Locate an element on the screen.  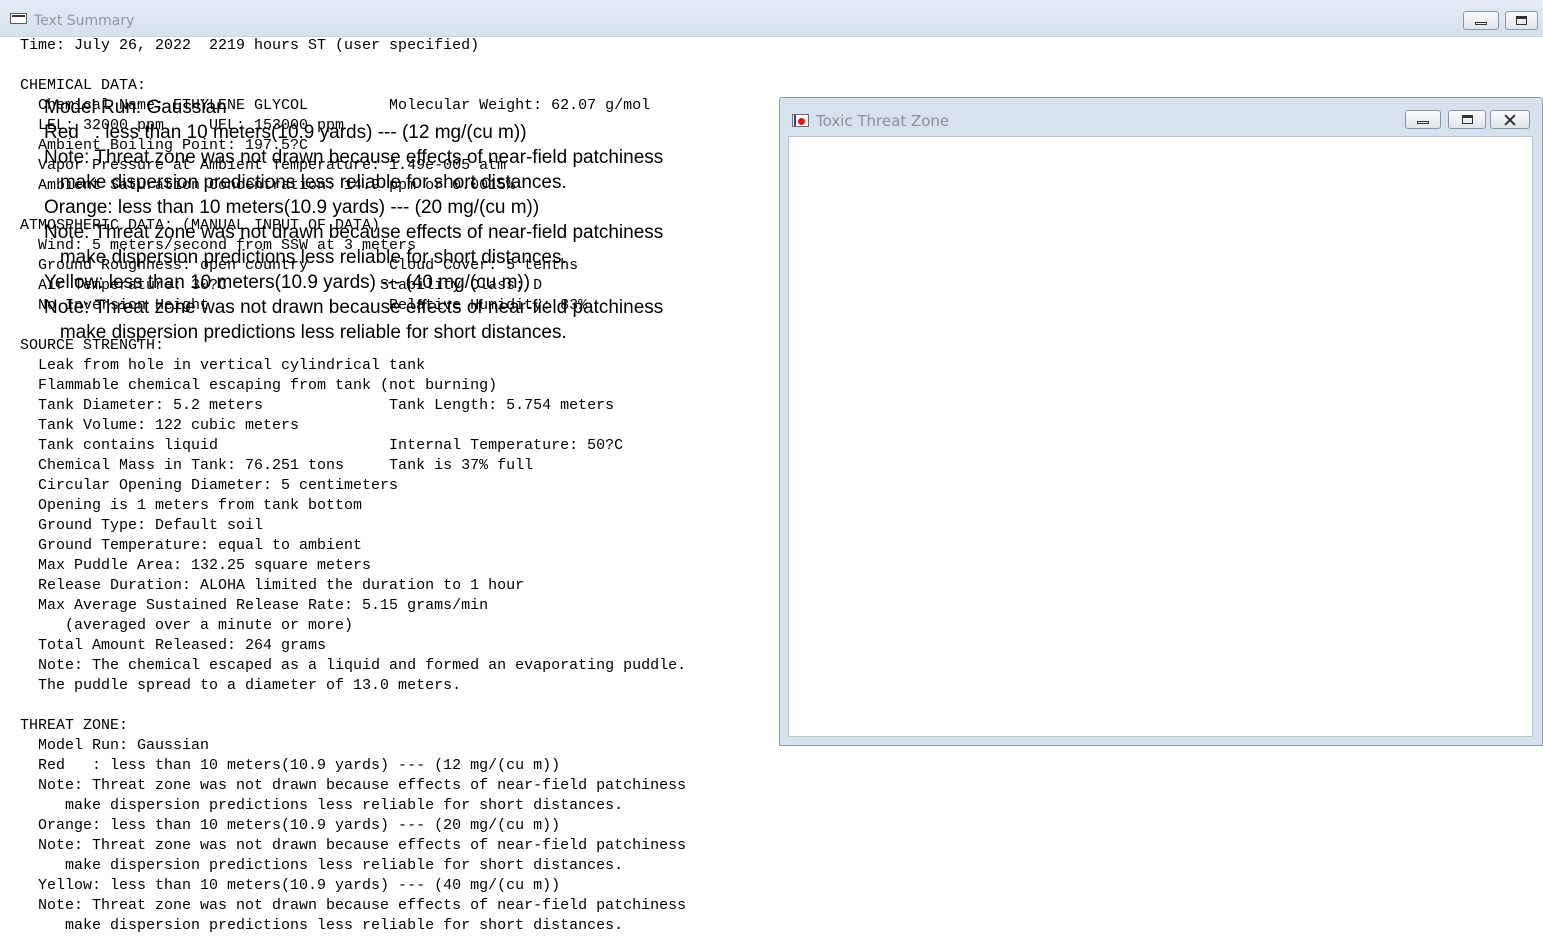
main-minimize-button is located at coordinates (1481, 20).